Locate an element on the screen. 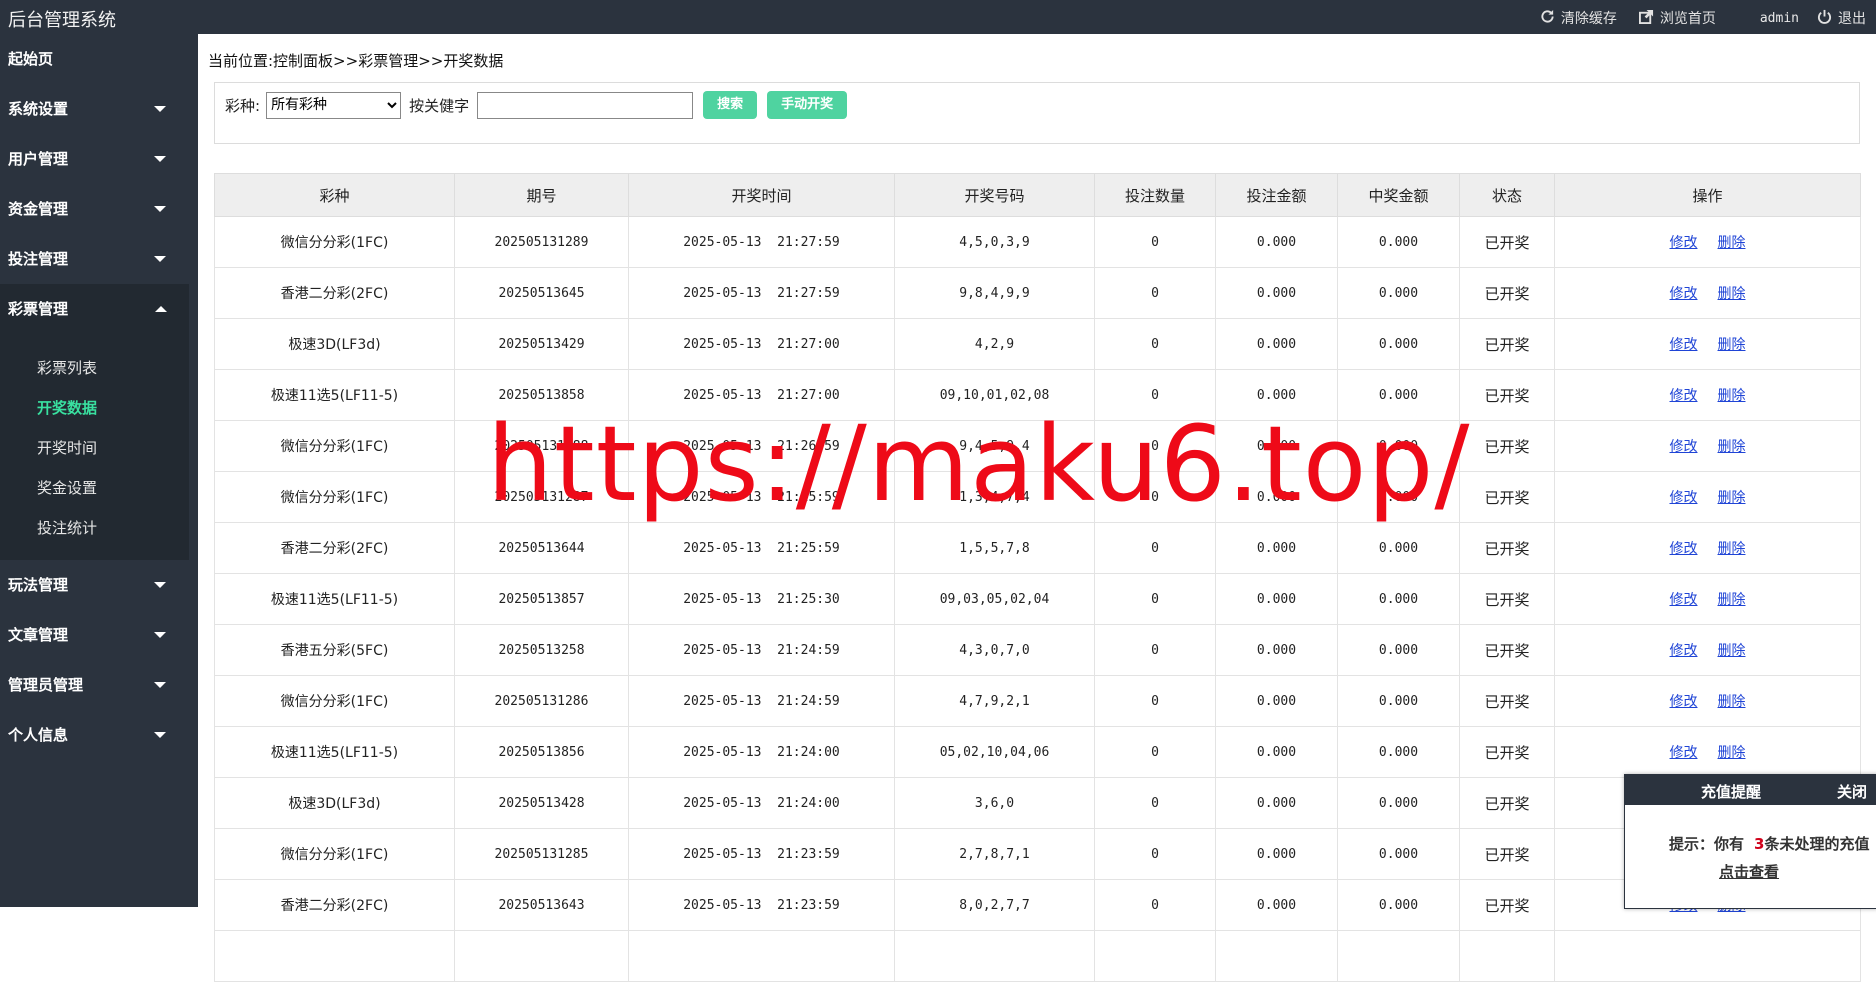  keyword-label: 按关健字 is located at coordinates (439, 105).